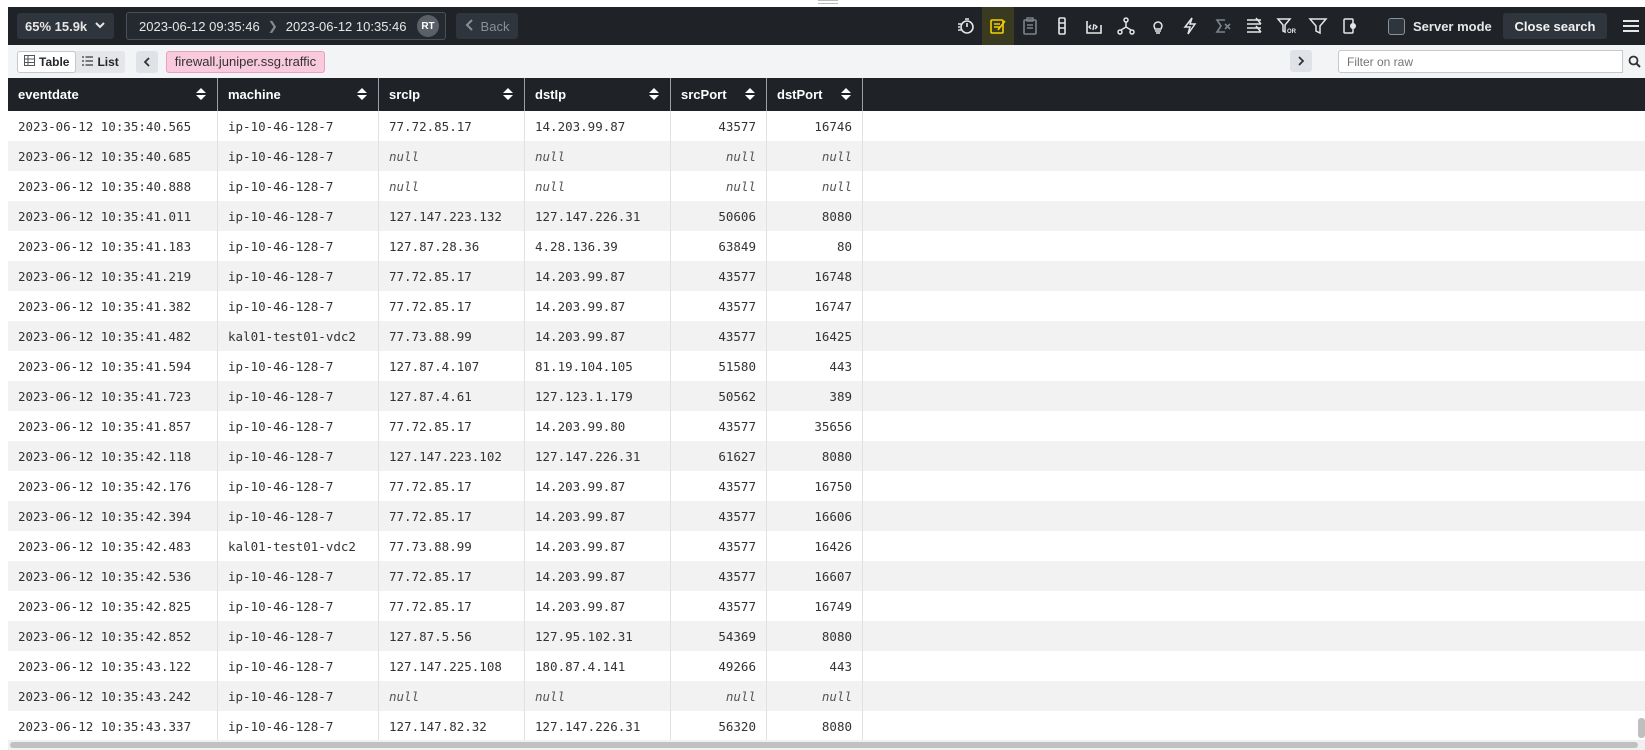 The width and height of the screenshot is (1645, 750). I want to click on table-cell-eventdate: 2023-06-12 10:35:42.852, so click(113, 636).